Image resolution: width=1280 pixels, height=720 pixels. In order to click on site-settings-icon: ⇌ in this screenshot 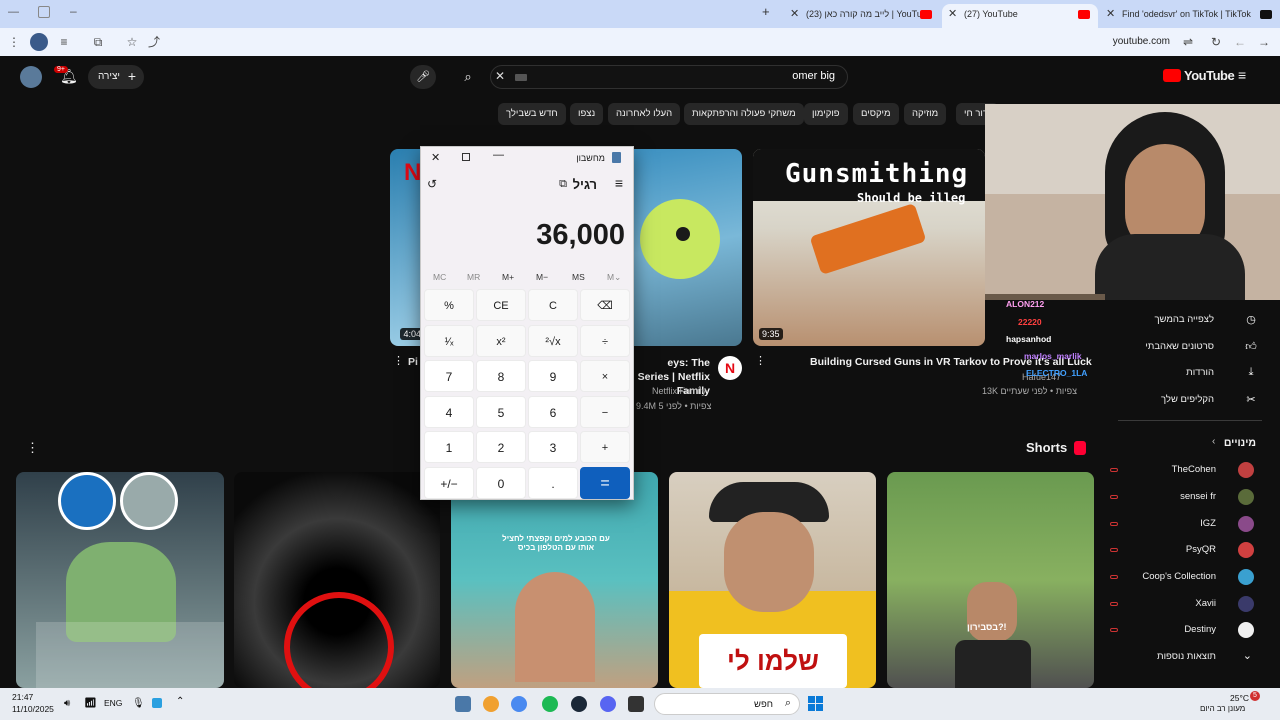, I will do `click(1188, 42)`.